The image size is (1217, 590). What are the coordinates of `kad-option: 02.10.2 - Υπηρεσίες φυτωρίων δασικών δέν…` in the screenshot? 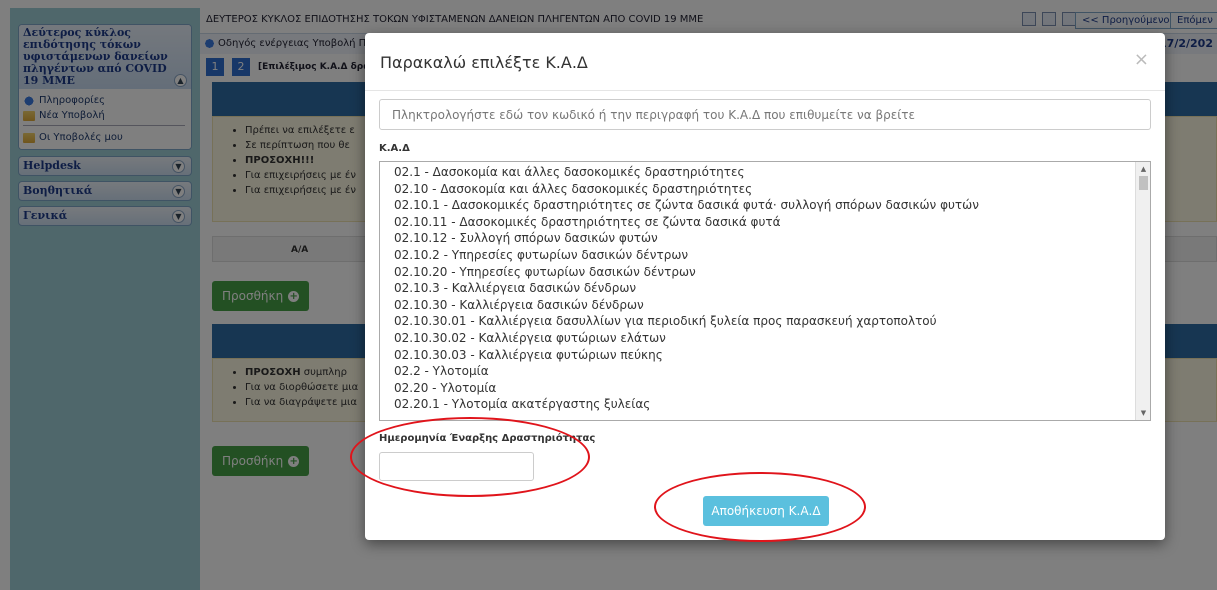 It's located at (758, 255).